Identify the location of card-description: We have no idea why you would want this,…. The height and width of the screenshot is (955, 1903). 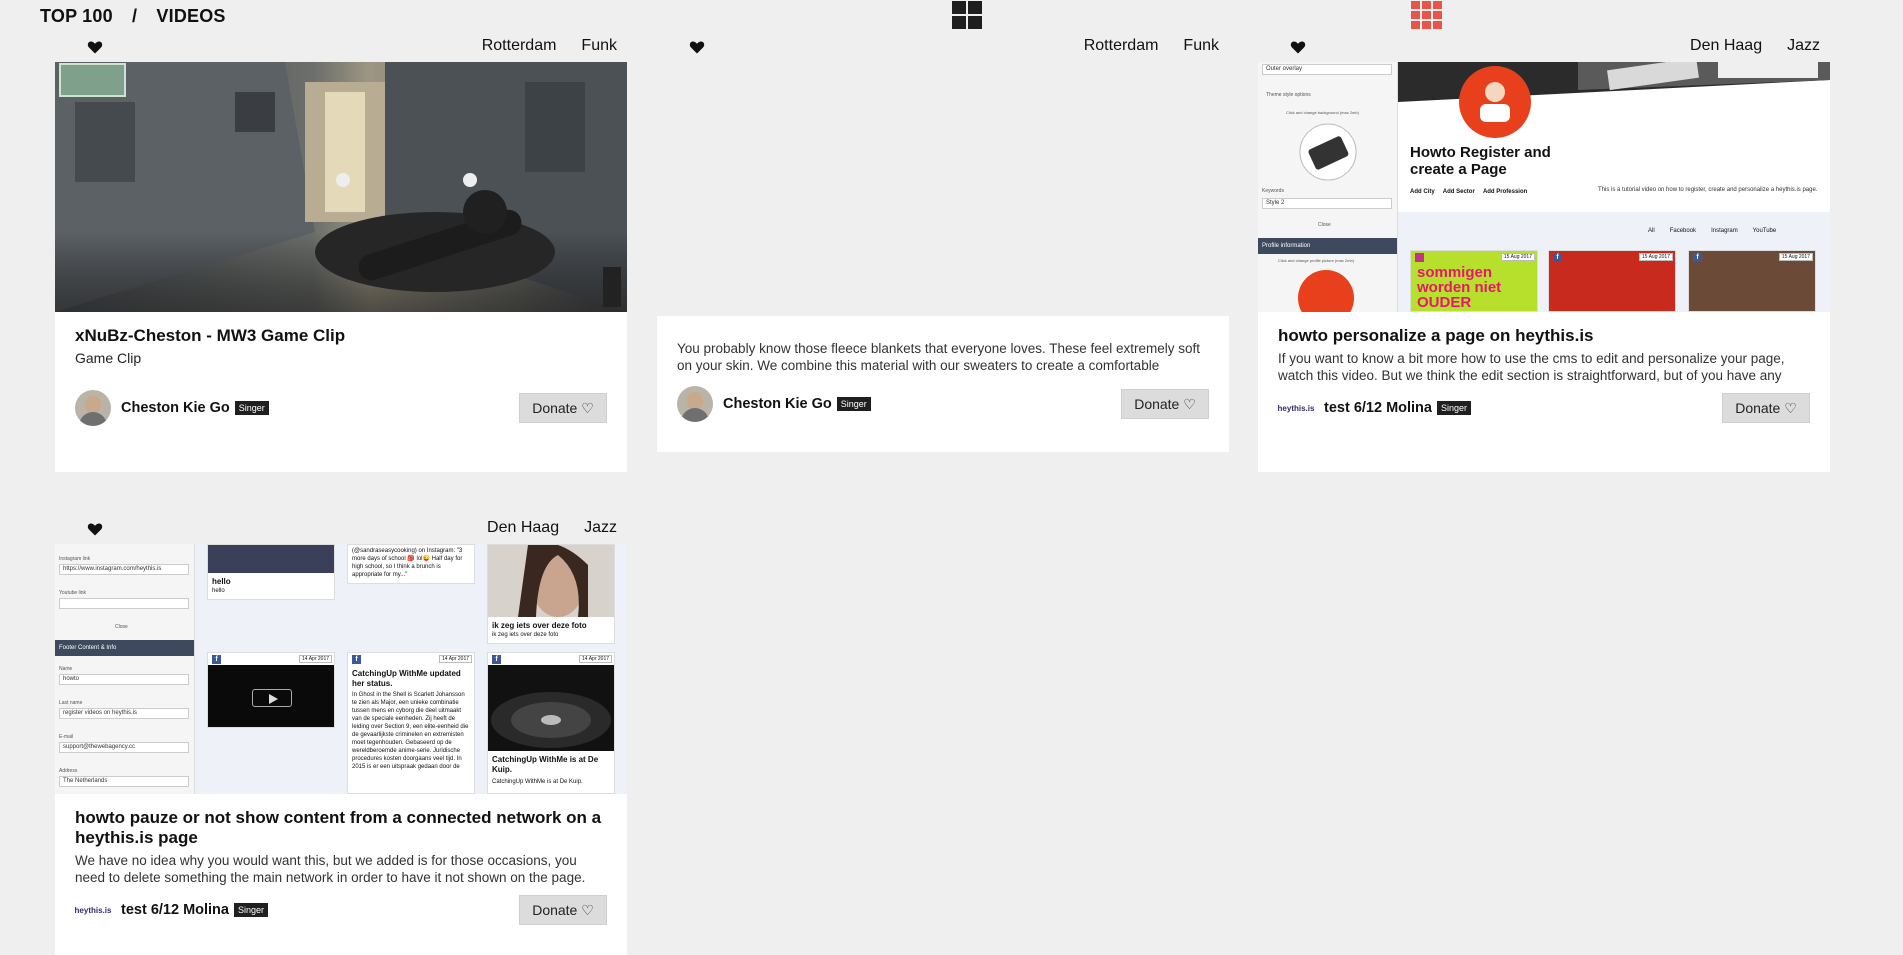
(330, 869).